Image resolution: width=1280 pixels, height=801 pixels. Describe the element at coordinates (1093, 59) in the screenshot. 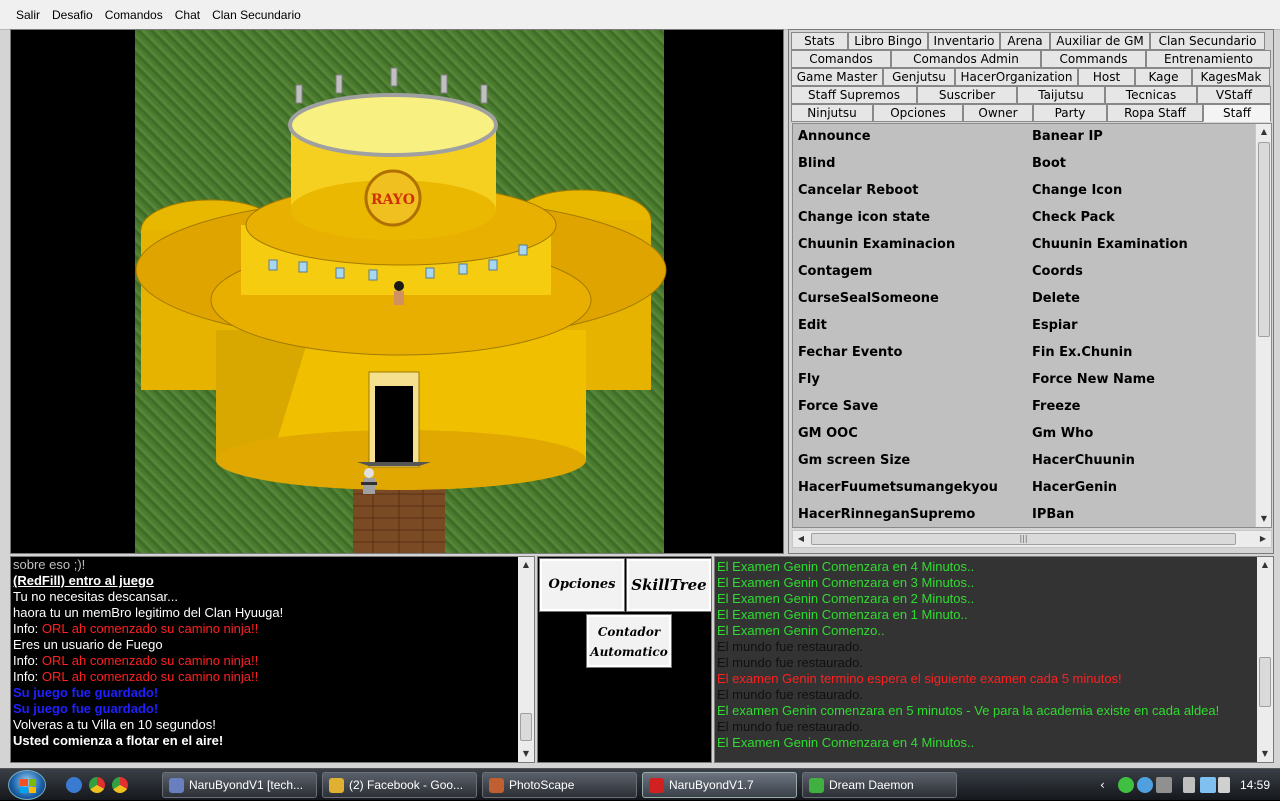

I see `tab-commands: Commands` at that location.